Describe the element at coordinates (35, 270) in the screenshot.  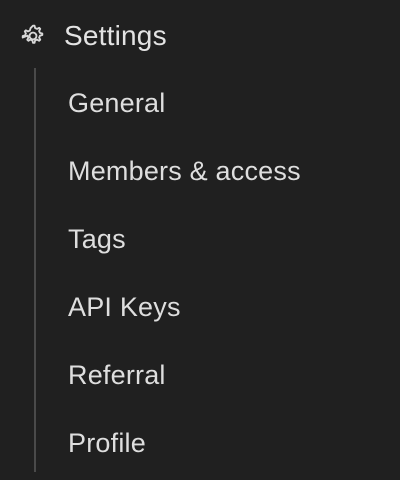
I see `tree-line` at that location.